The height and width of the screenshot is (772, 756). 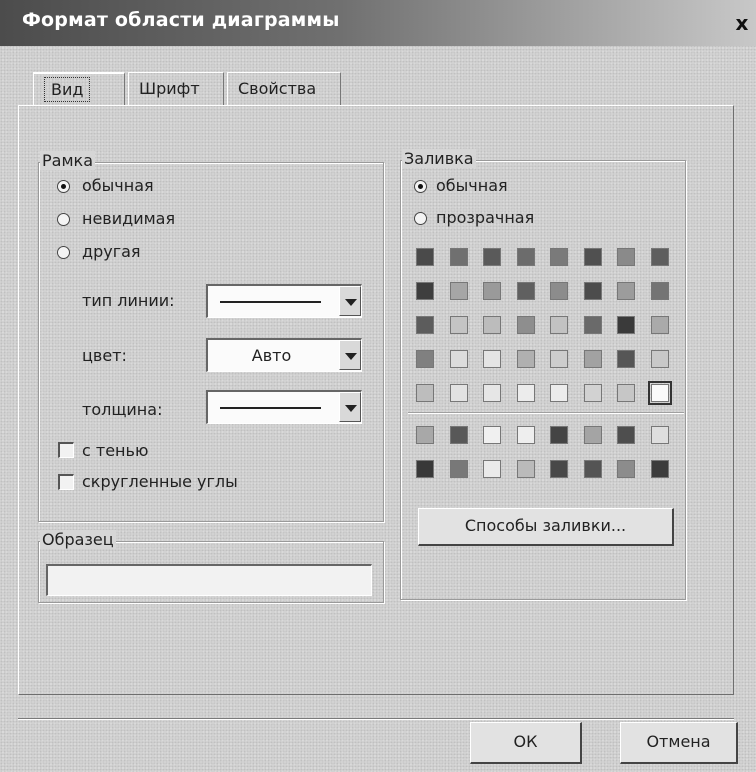 What do you see at coordinates (128, 218) in the screenshot?
I see `frame-invisible-label: невидимая` at bounding box center [128, 218].